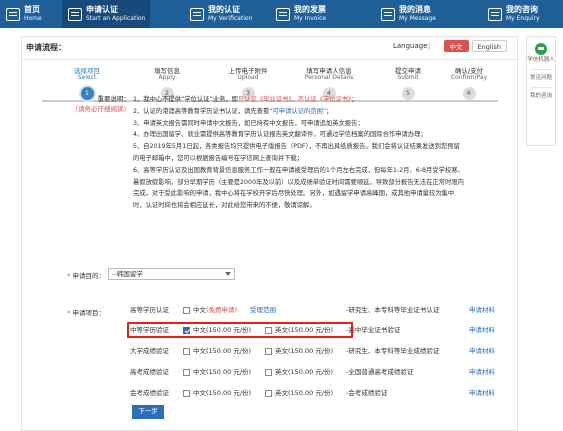  Describe the element at coordinates (197, 14) in the screenshot. I see `verification-icon` at that location.